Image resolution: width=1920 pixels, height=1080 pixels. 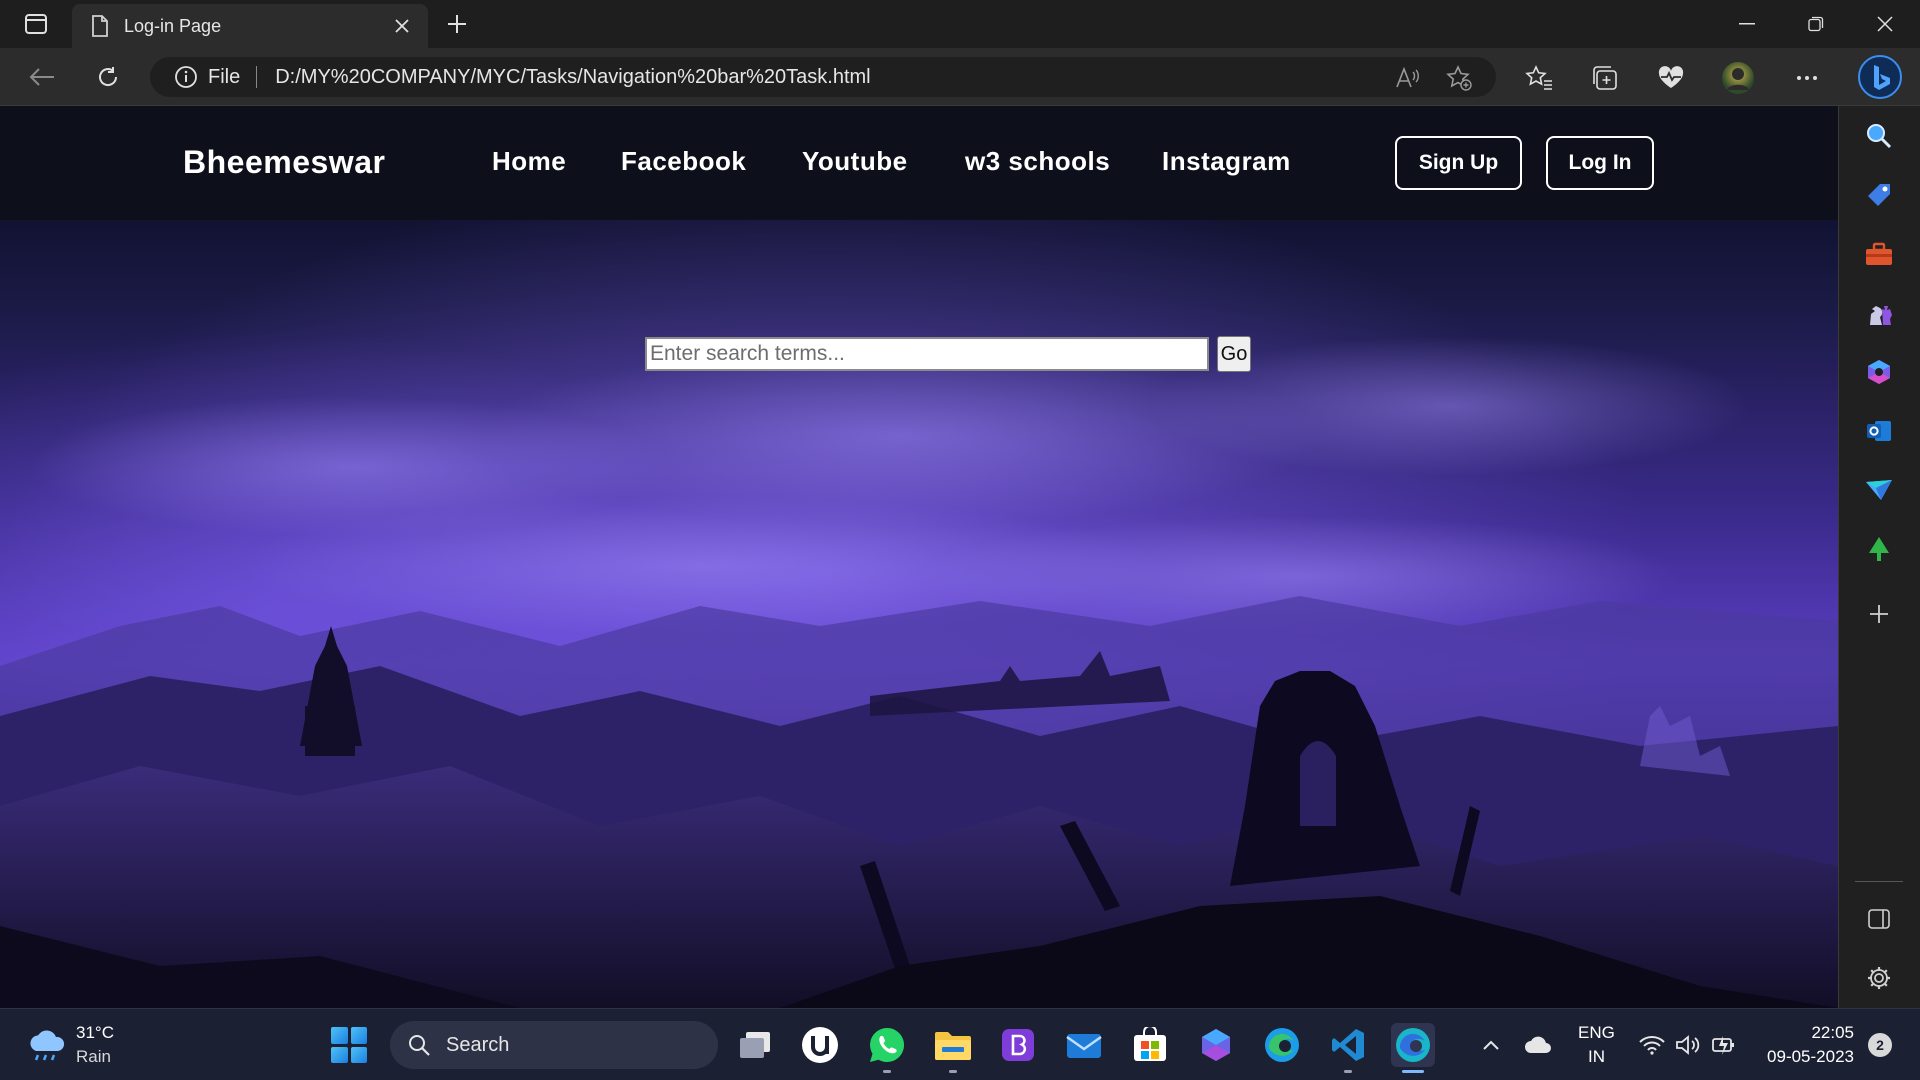 I want to click on start-button, so click(x=349, y=1045).